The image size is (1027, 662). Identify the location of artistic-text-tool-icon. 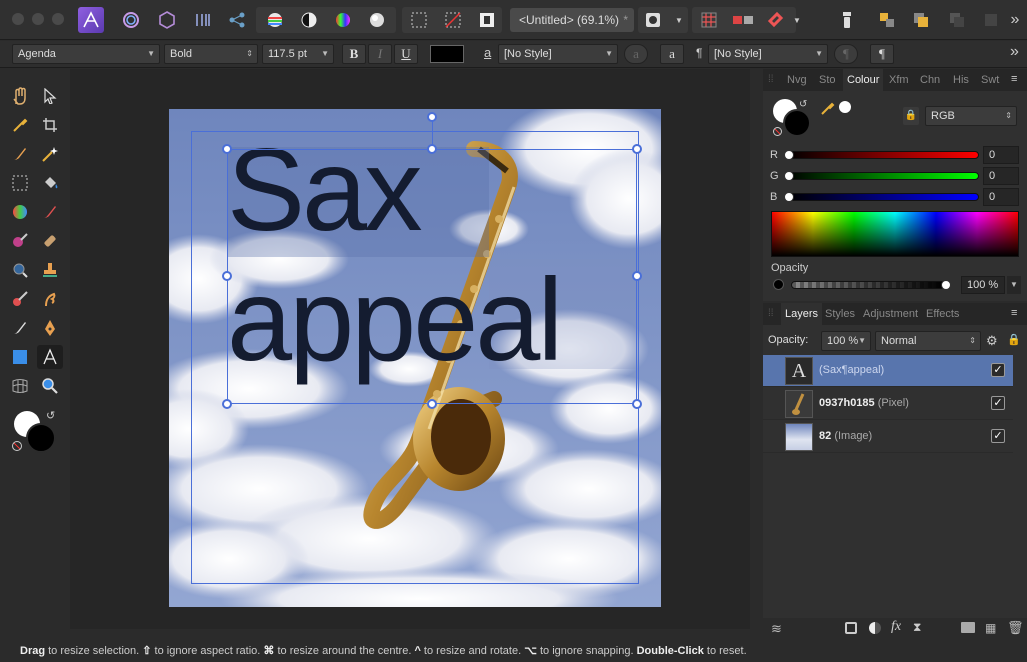
(50, 357).